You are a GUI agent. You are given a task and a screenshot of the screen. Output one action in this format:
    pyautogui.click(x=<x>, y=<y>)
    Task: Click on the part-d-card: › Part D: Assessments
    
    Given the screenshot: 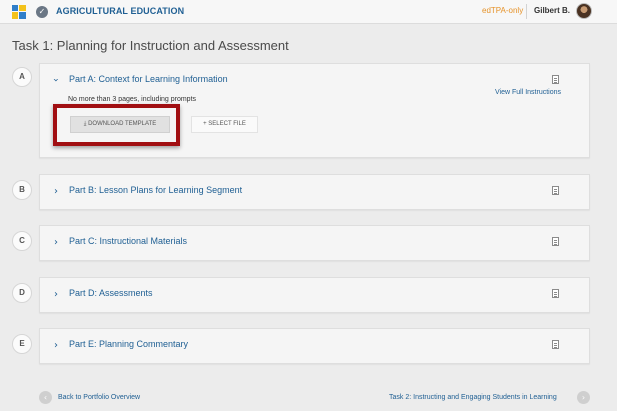 What is the action you would take?
    pyautogui.click(x=314, y=295)
    